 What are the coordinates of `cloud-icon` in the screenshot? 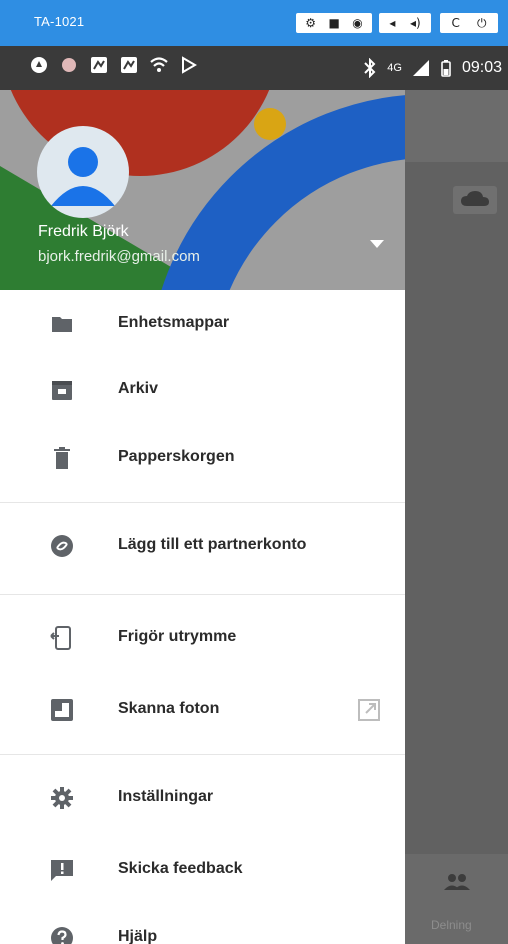 It's located at (475, 198).